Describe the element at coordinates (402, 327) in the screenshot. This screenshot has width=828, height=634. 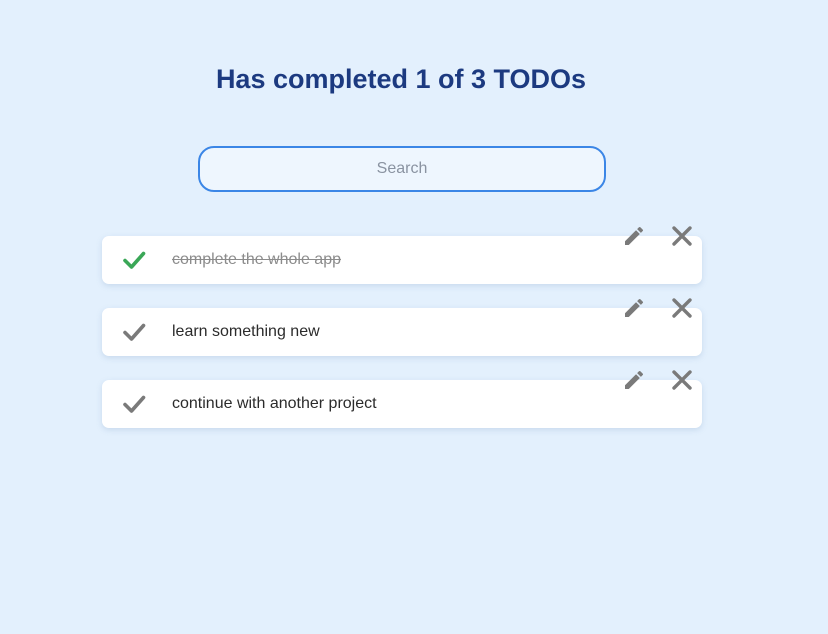
I see `todo-item: learn something new` at that location.